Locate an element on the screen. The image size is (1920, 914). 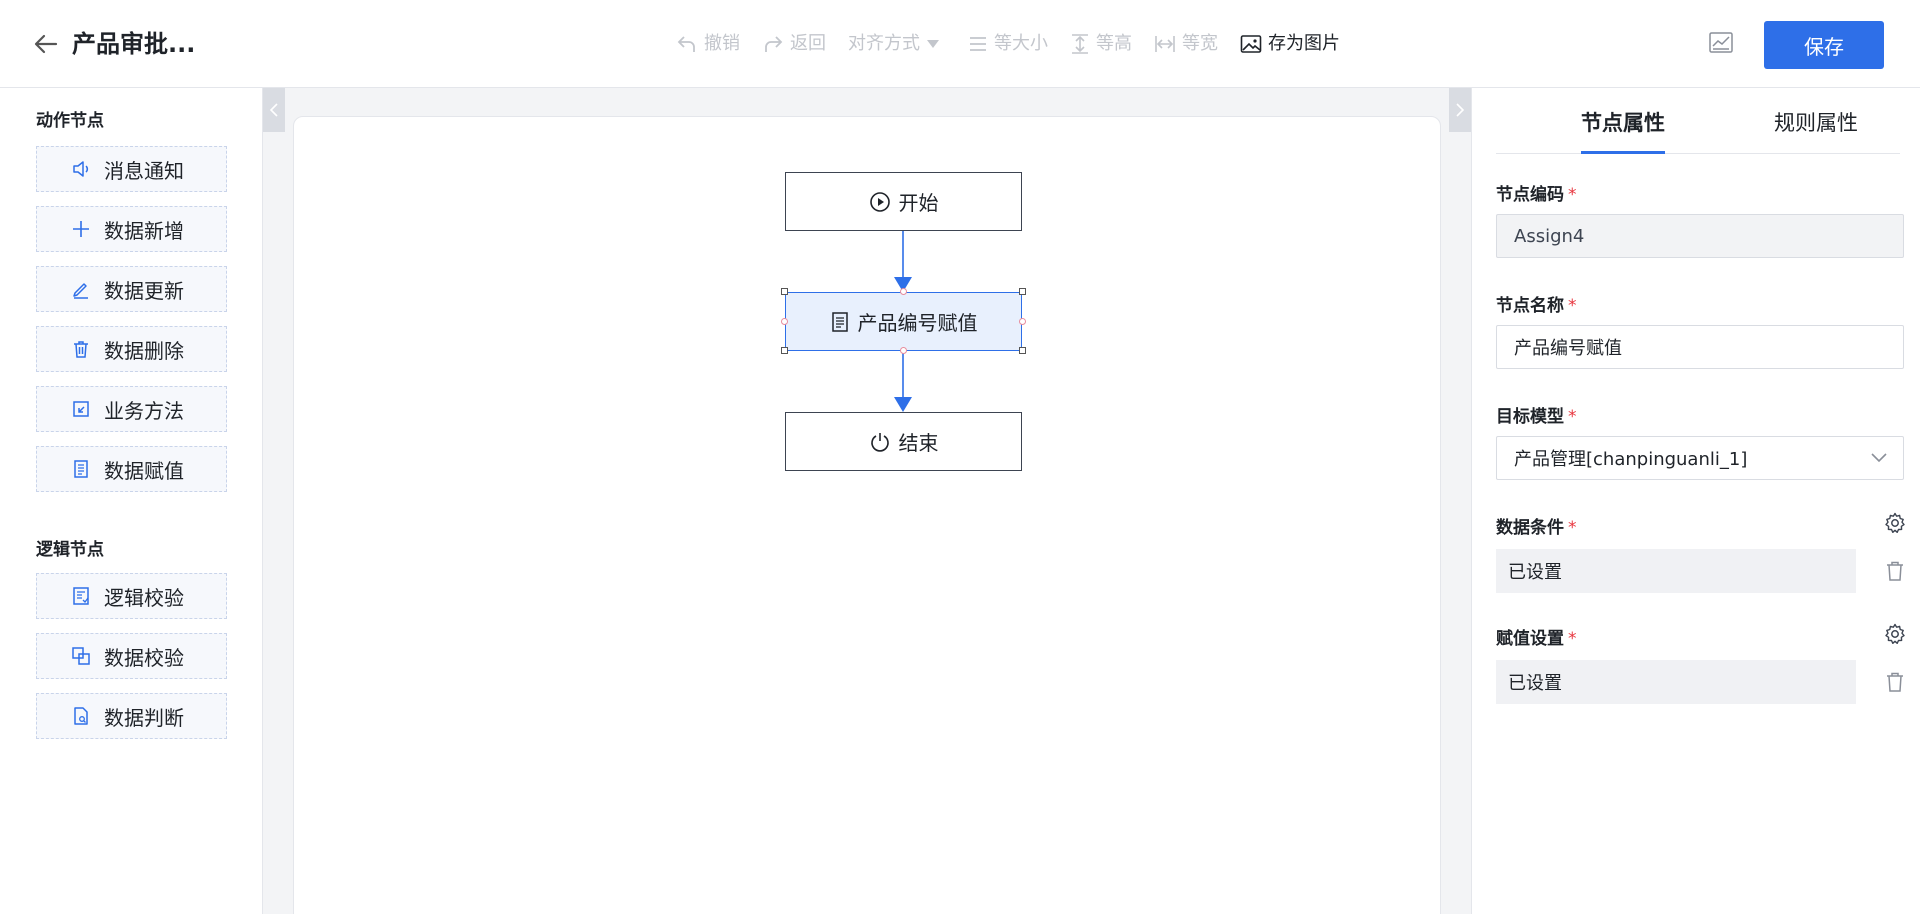
data-condition-label-text: 数据条件 is located at coordinates (1530, 528).